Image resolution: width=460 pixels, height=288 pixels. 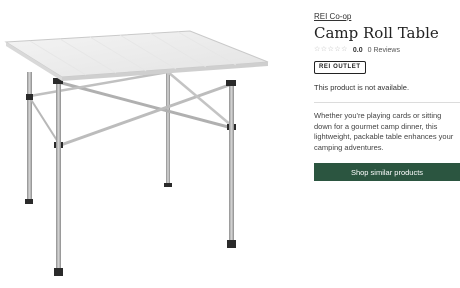 I want to click on availability-status: This product is not available., so click(x=362, y=87).